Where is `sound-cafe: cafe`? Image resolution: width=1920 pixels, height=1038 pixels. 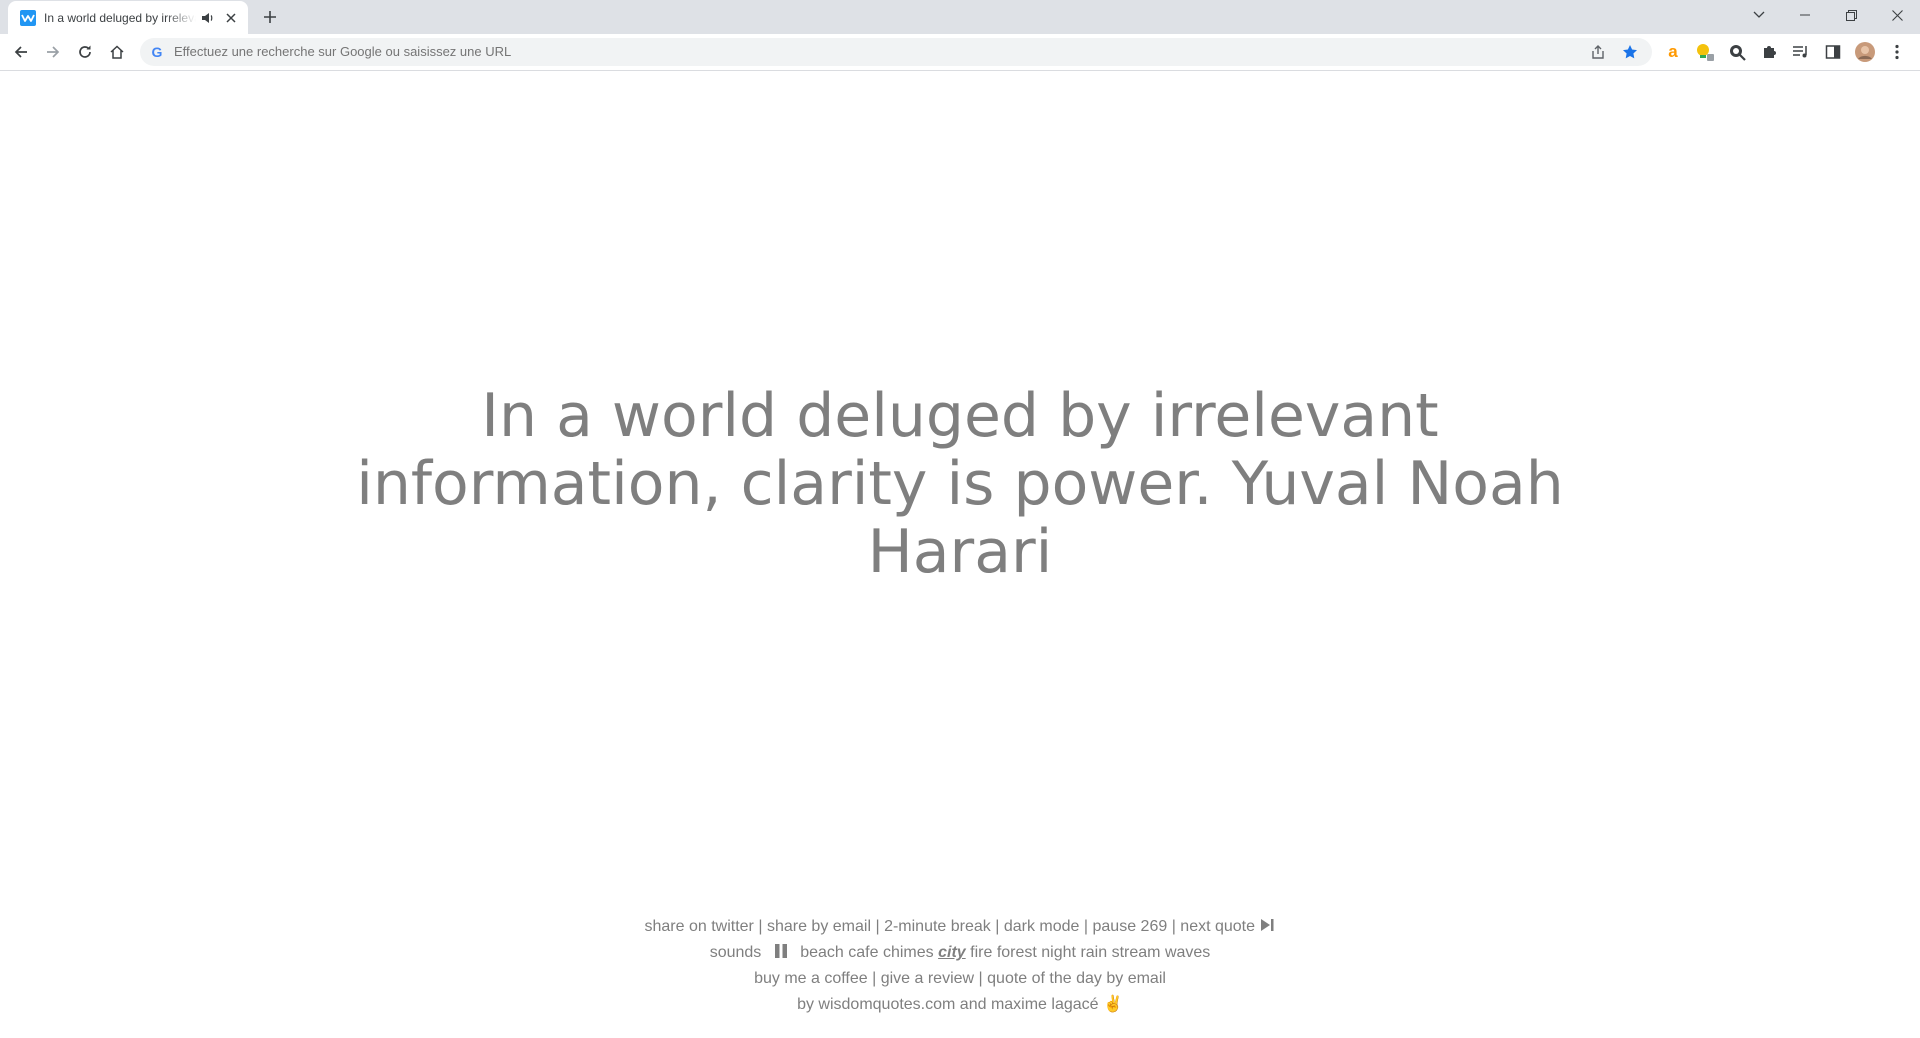
sound-cafe: cafe is located at coordinates (863, 952).